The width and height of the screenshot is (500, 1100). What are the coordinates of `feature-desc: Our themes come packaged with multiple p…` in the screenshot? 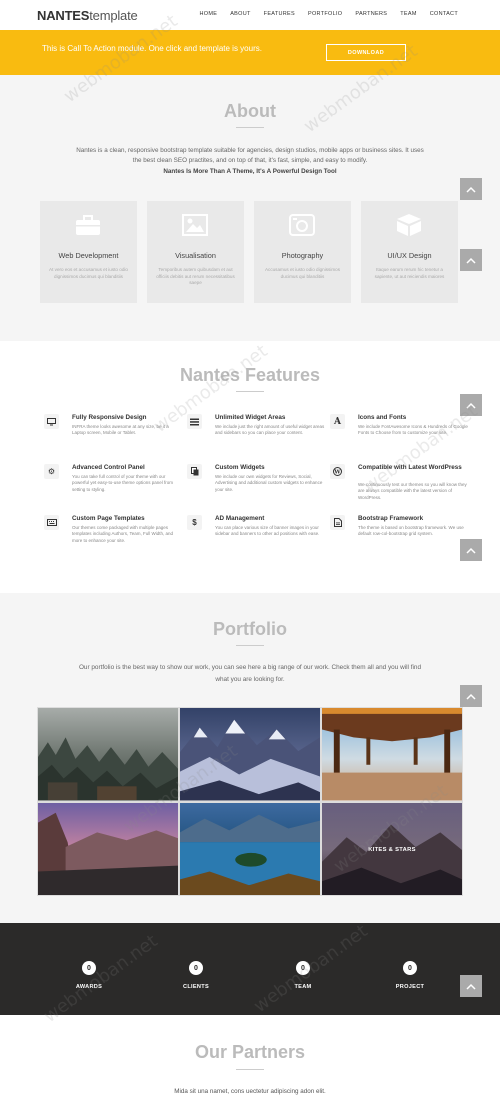 It's located at (122, 534).